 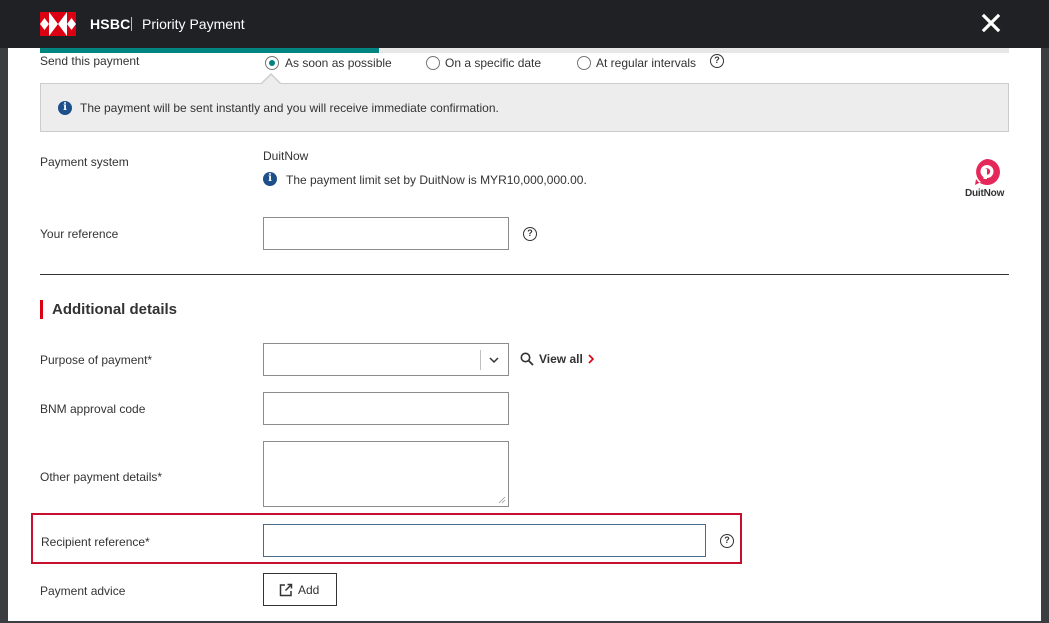 I want to click on recipient-reference-label: Recipient reference*, so click(x=95, y=542).